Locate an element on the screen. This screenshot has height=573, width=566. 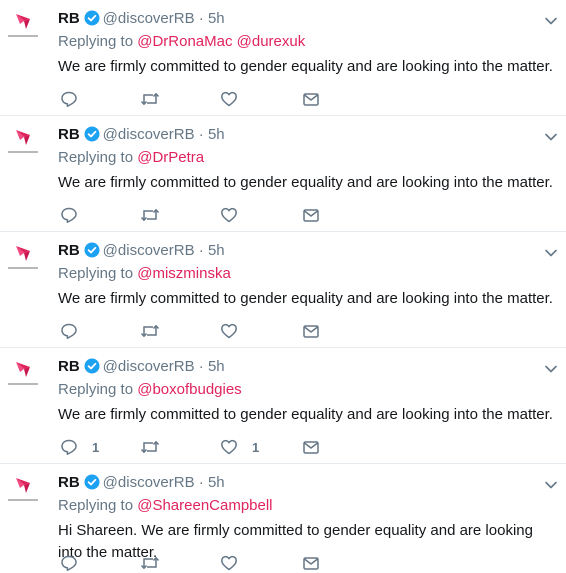
reply-button: 1 is located at coordinates (79, 447).